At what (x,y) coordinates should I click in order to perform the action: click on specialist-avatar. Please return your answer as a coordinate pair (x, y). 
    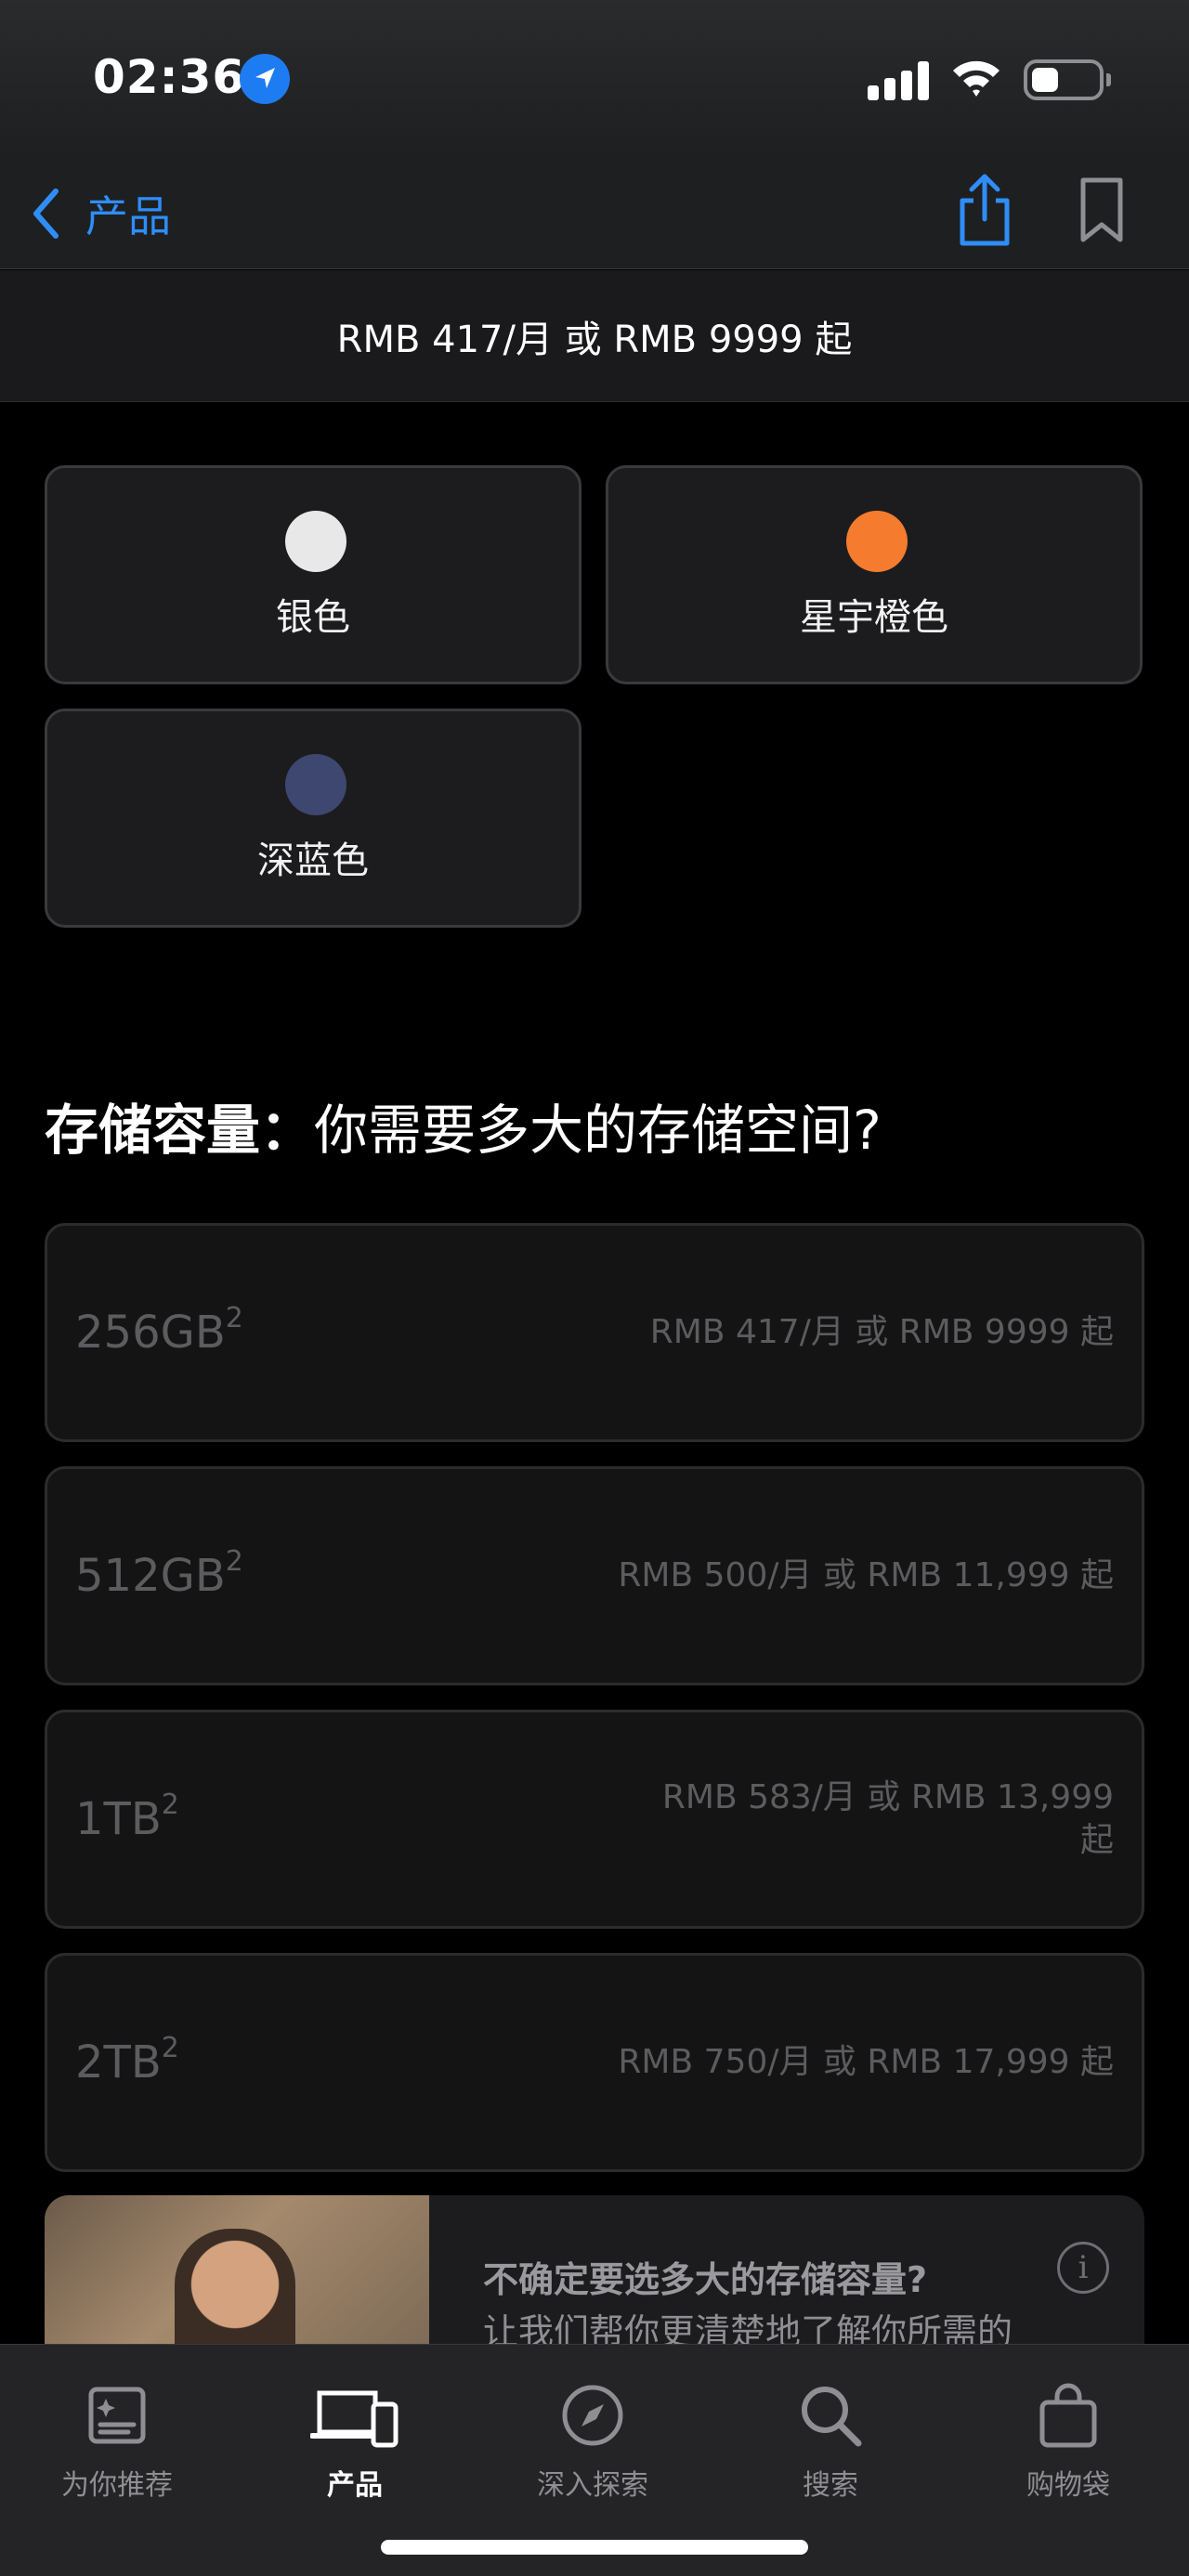
    Looking at the image, I should click on (235, 2291).